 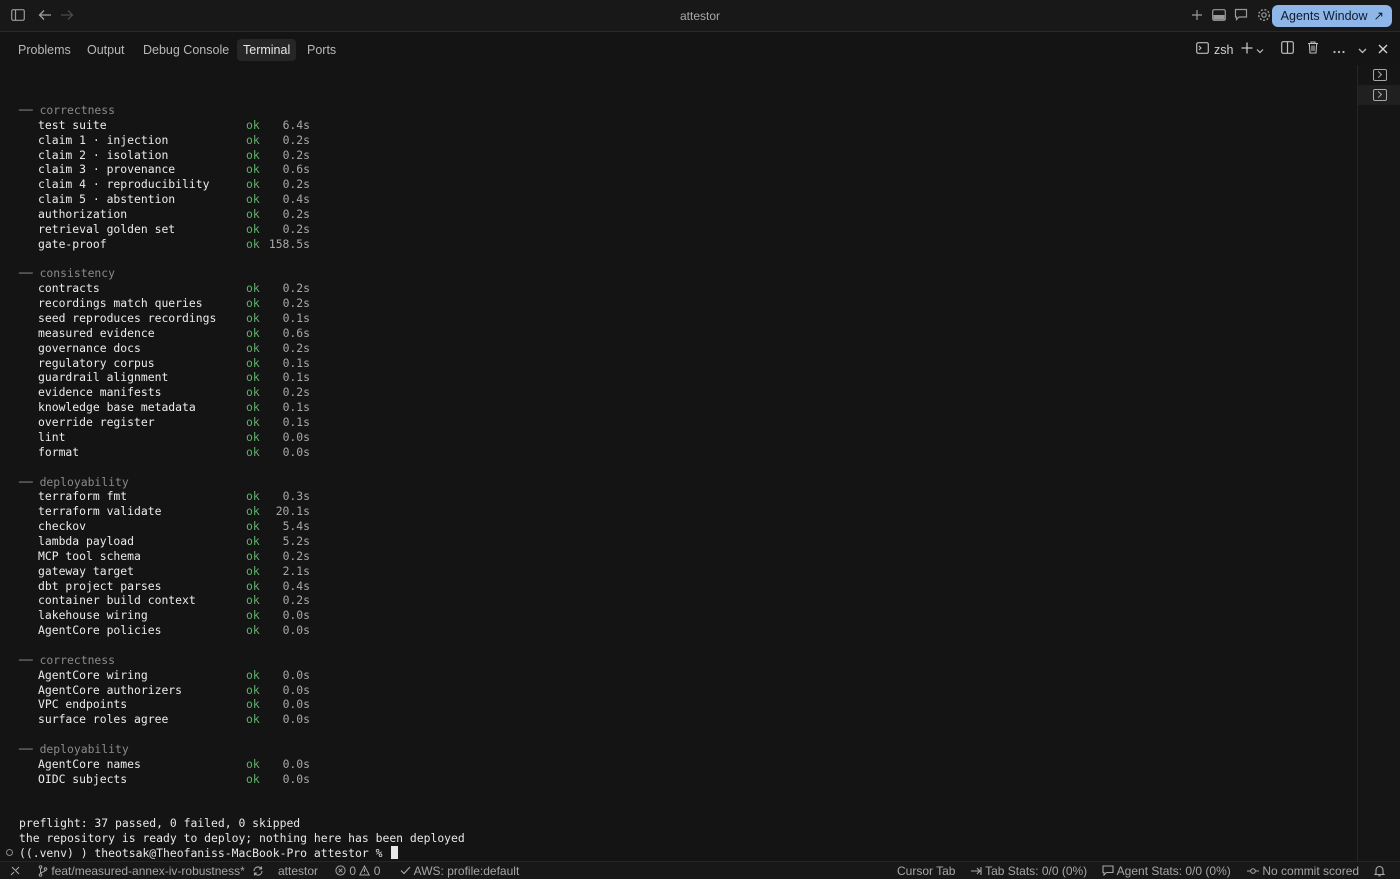 I want to click on close-panel-button, so click(x=1383, y=50).